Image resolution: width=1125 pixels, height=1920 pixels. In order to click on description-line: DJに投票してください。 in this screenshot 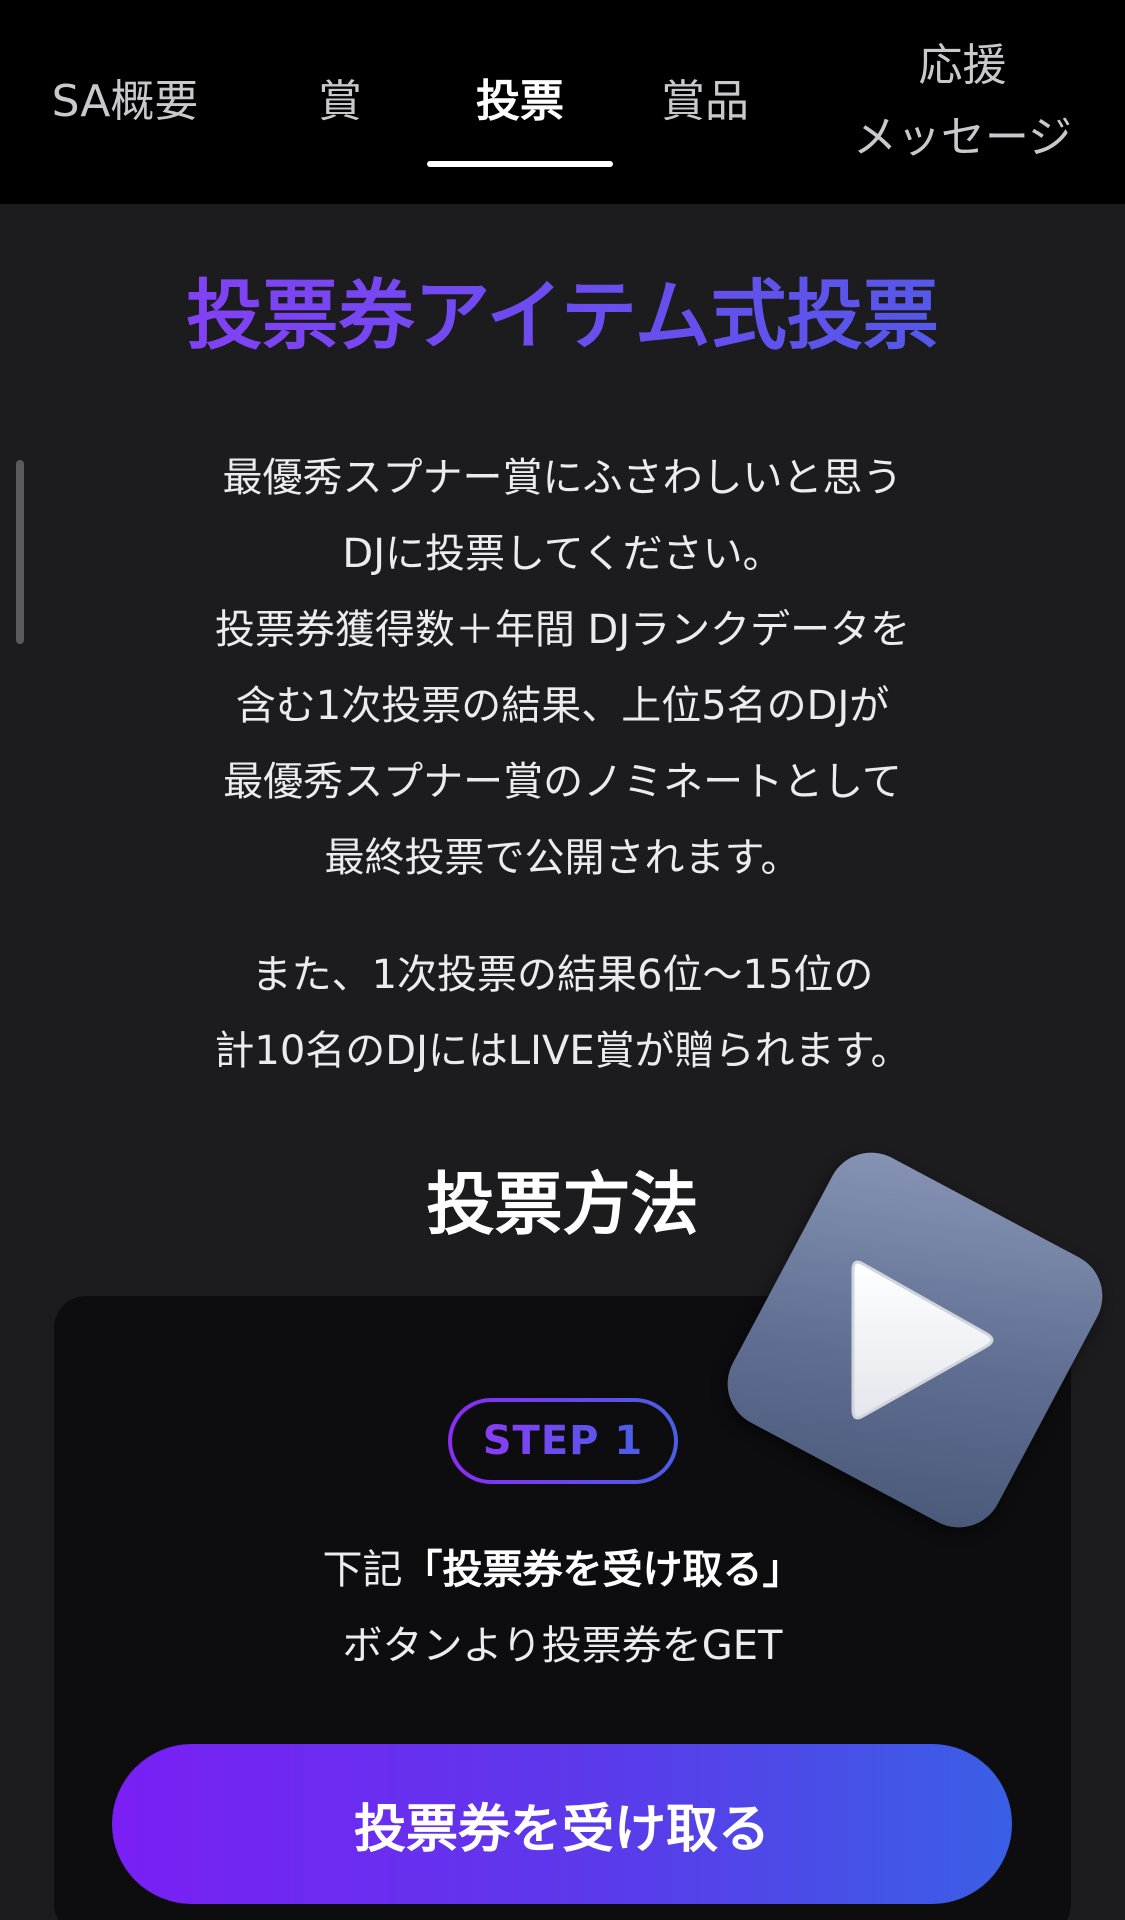, I will do `click(562, 554)`.